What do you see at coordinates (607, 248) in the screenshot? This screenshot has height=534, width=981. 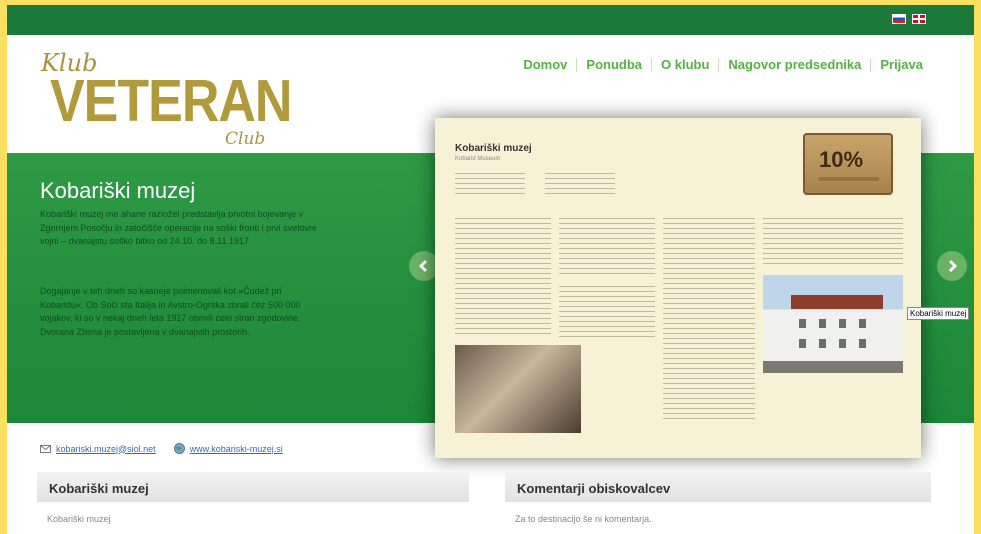 I see `card-text-column-2a` at bounding box center [607, 248].